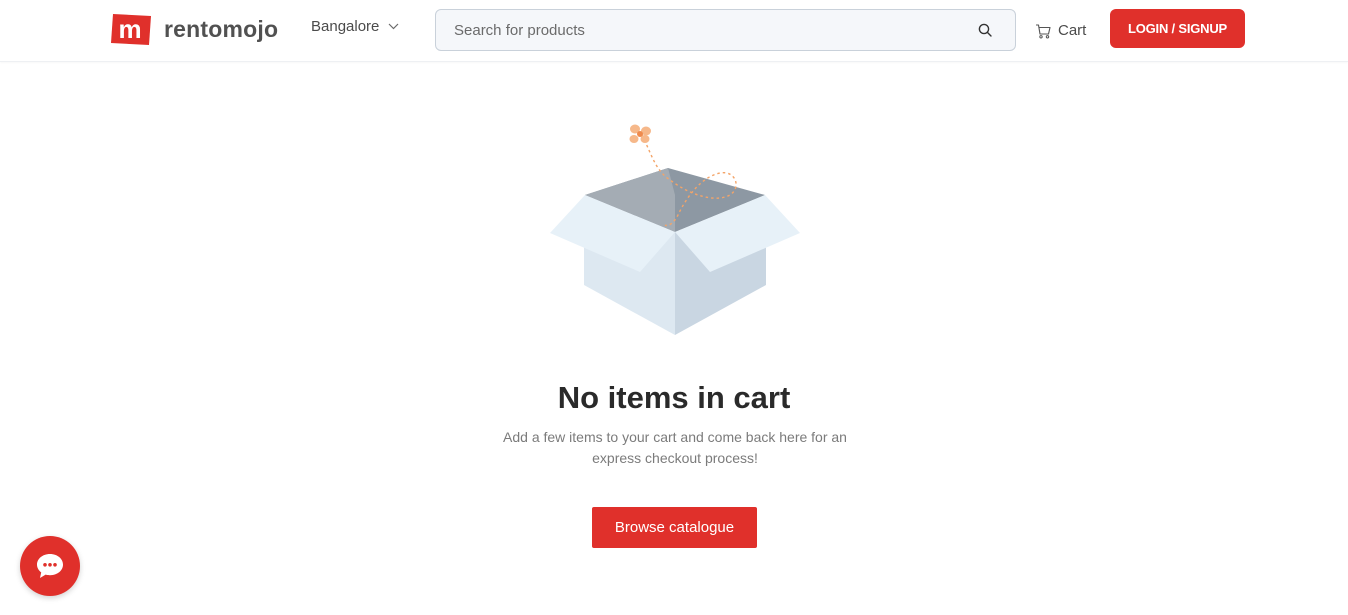 This screenshot has height=615, width=1348. I want to click on rentomojo-logo-icon: m, so click(131, 29).